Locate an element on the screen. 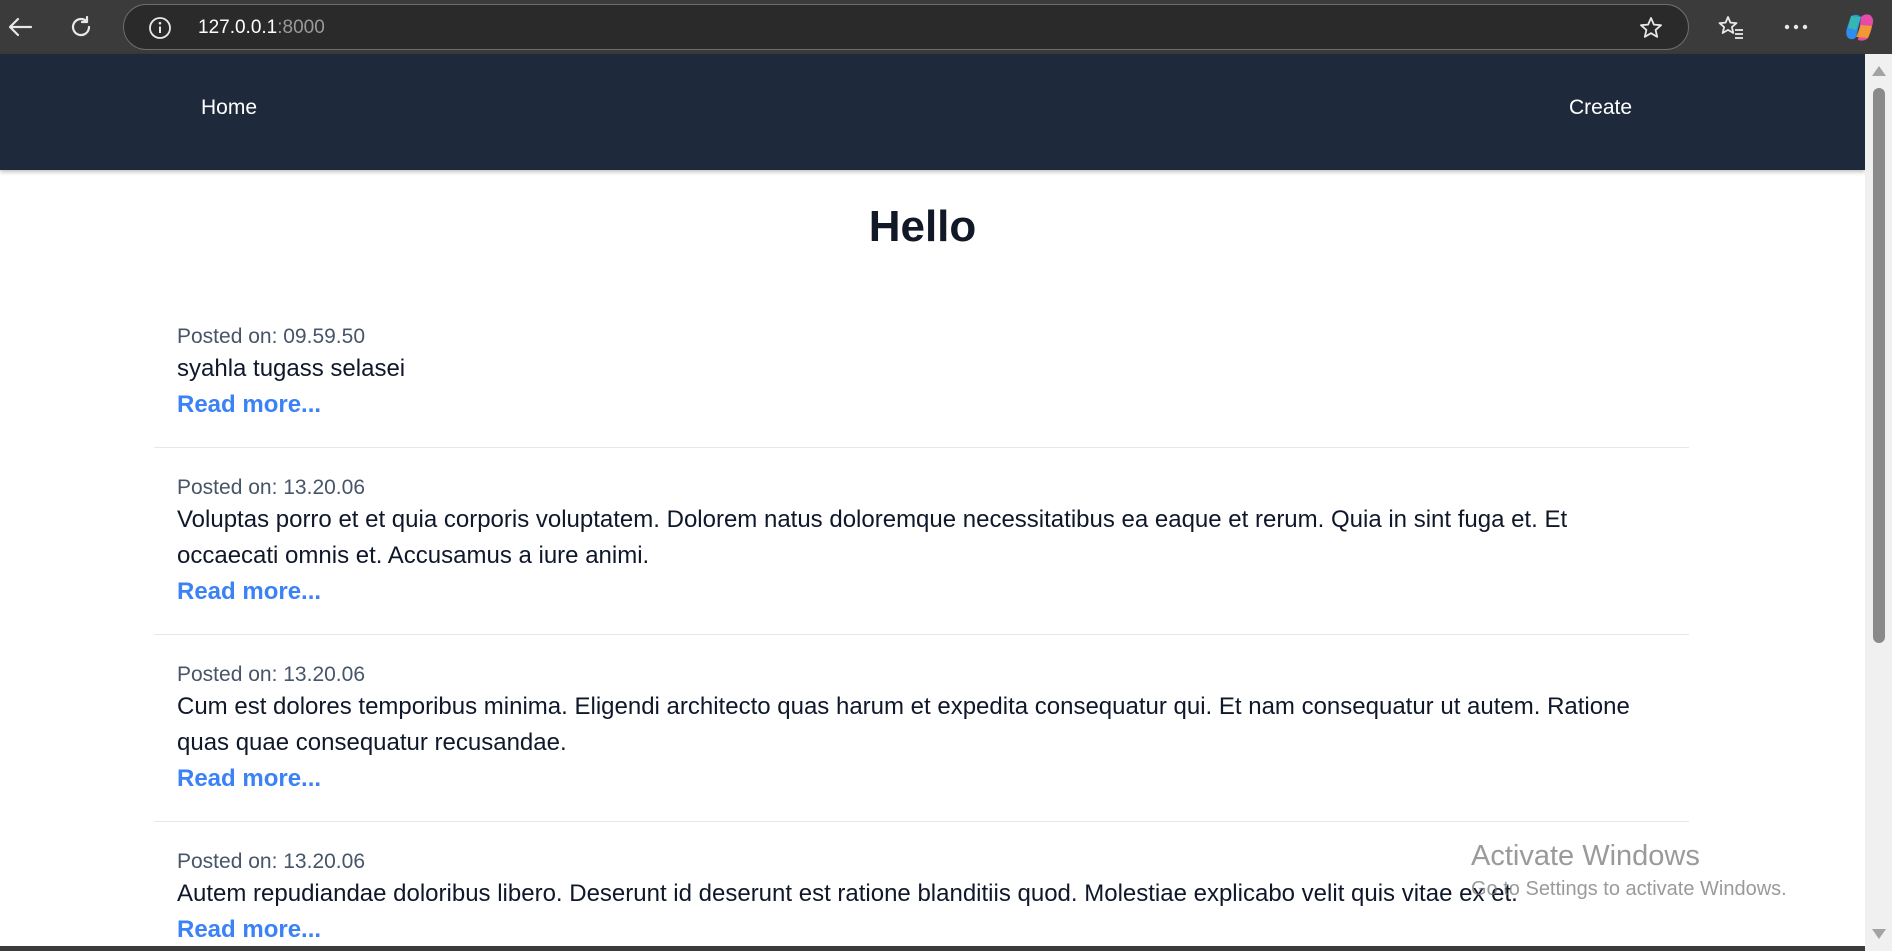  page-title: Hello is located at coordinates (922, 226).